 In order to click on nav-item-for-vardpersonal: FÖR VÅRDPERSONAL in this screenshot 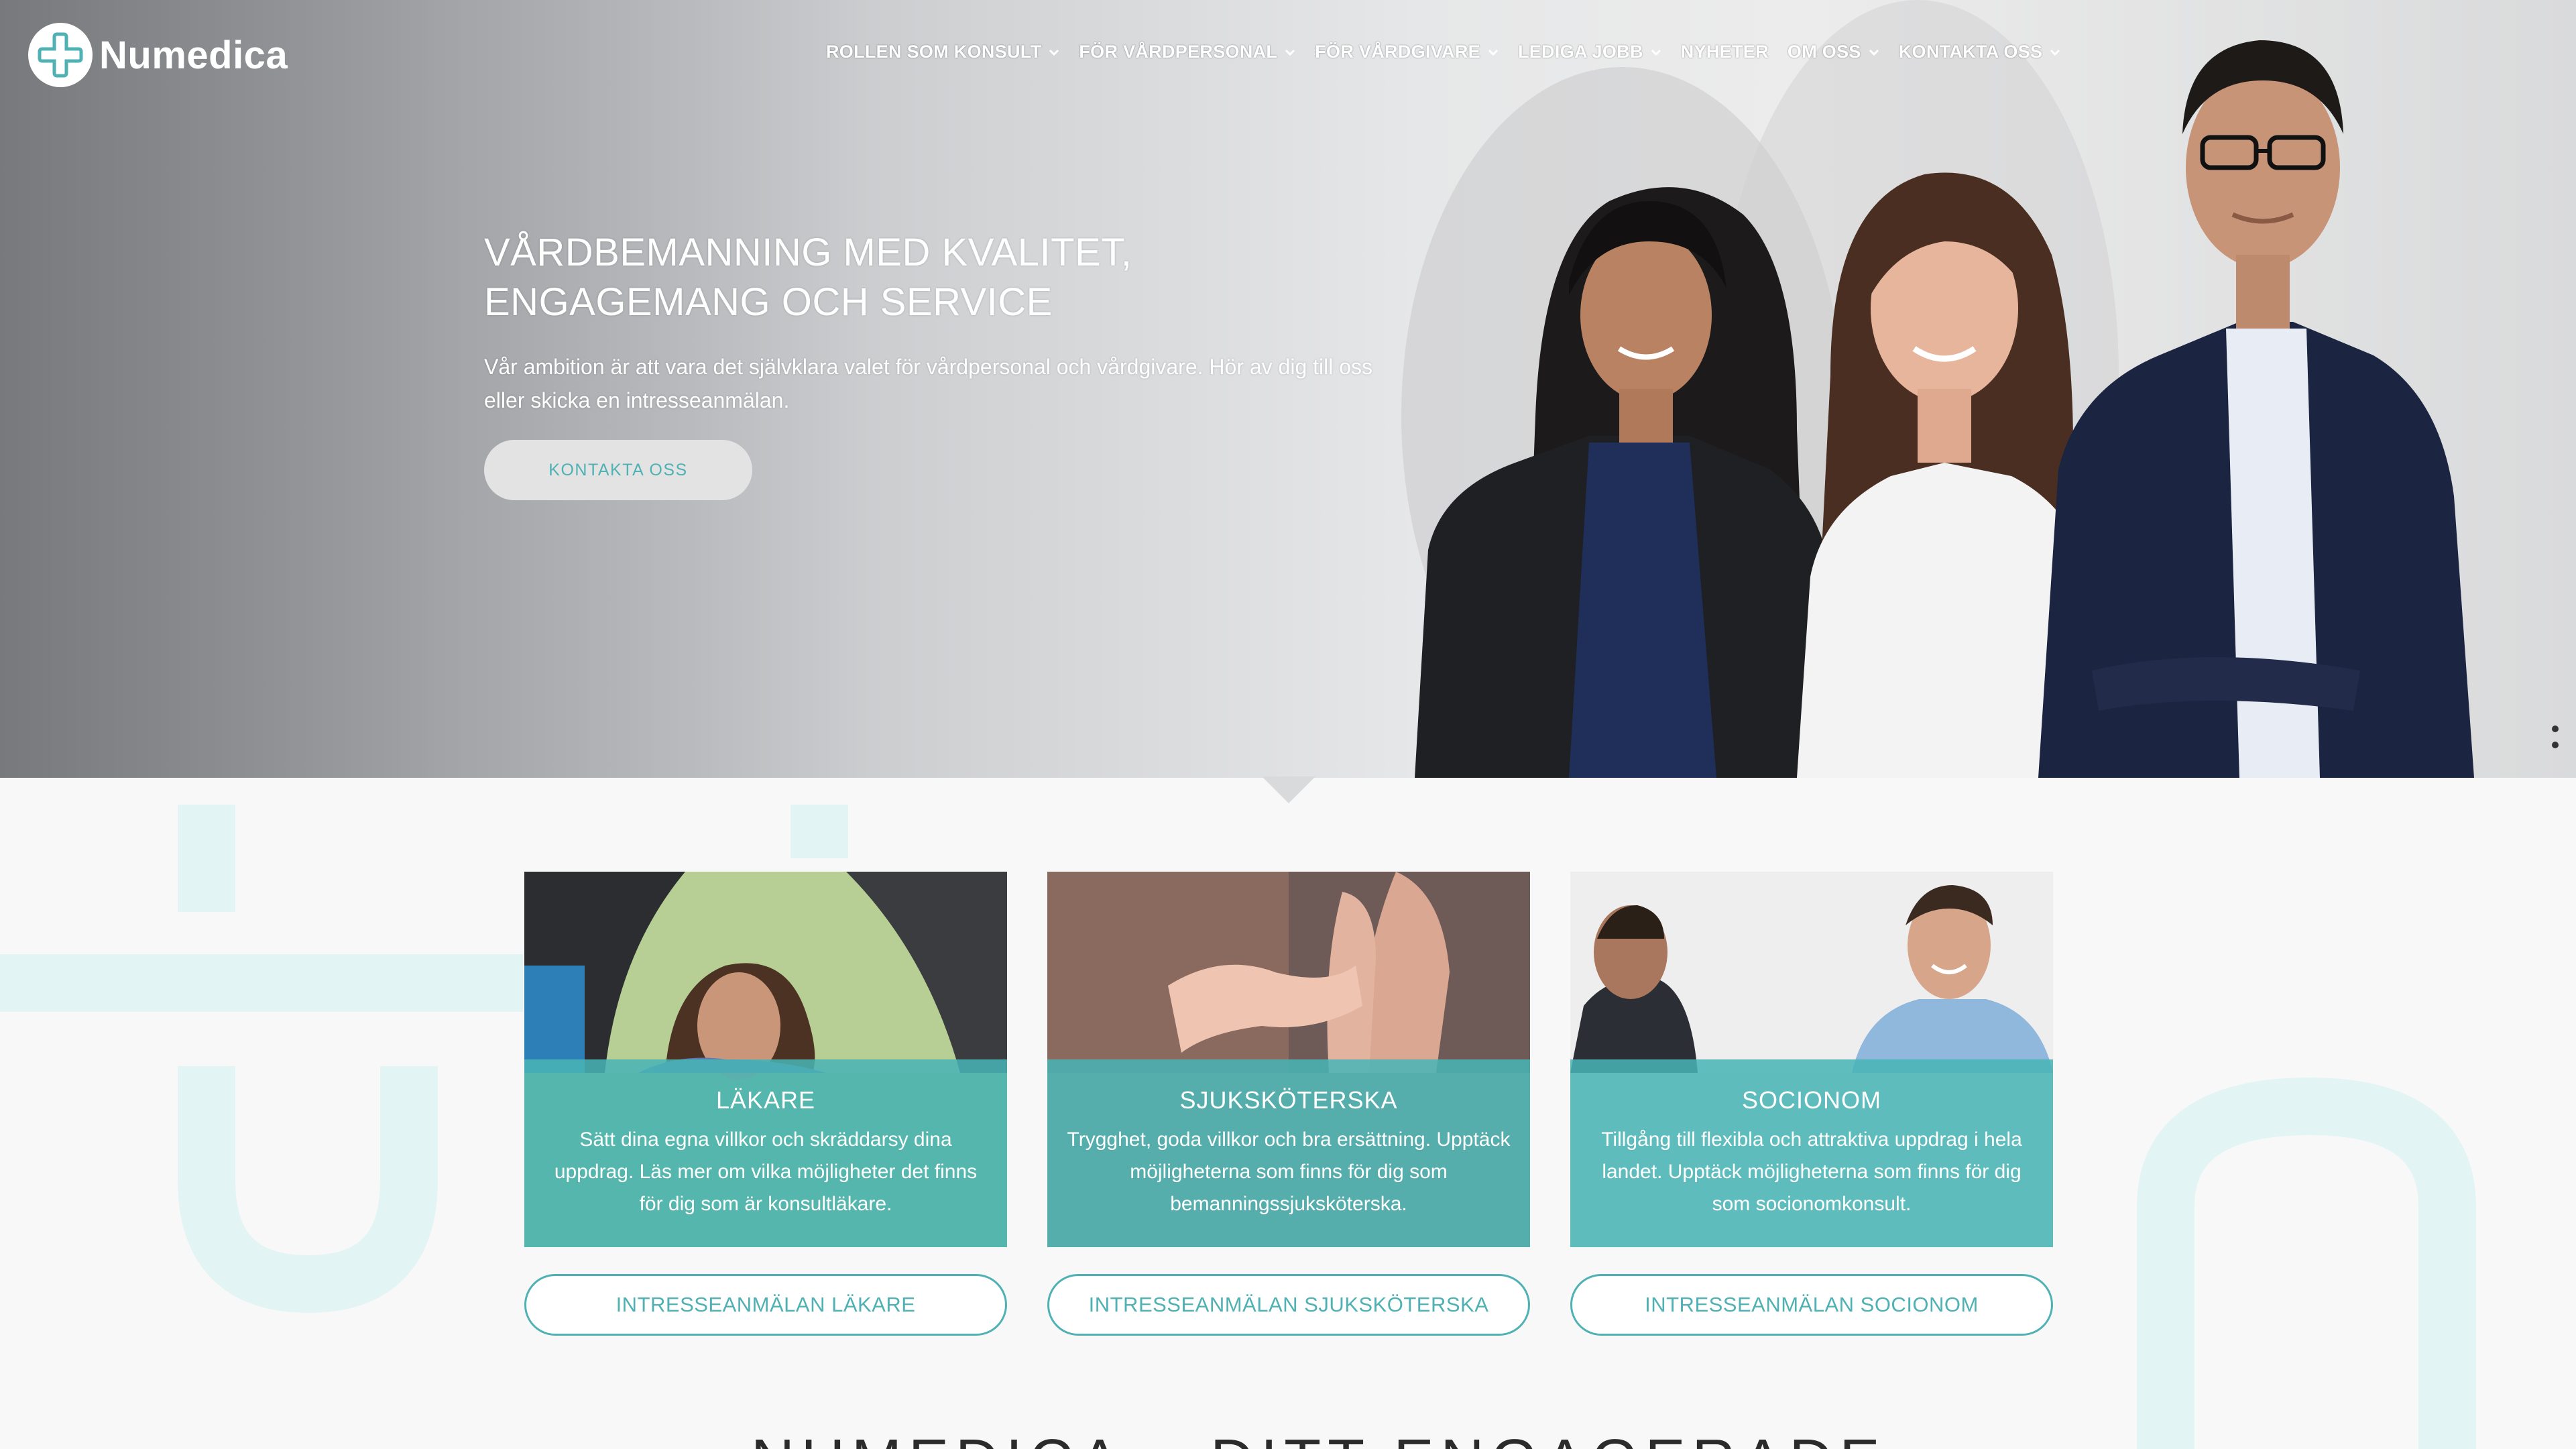, I will do `click(1187, 52)`.